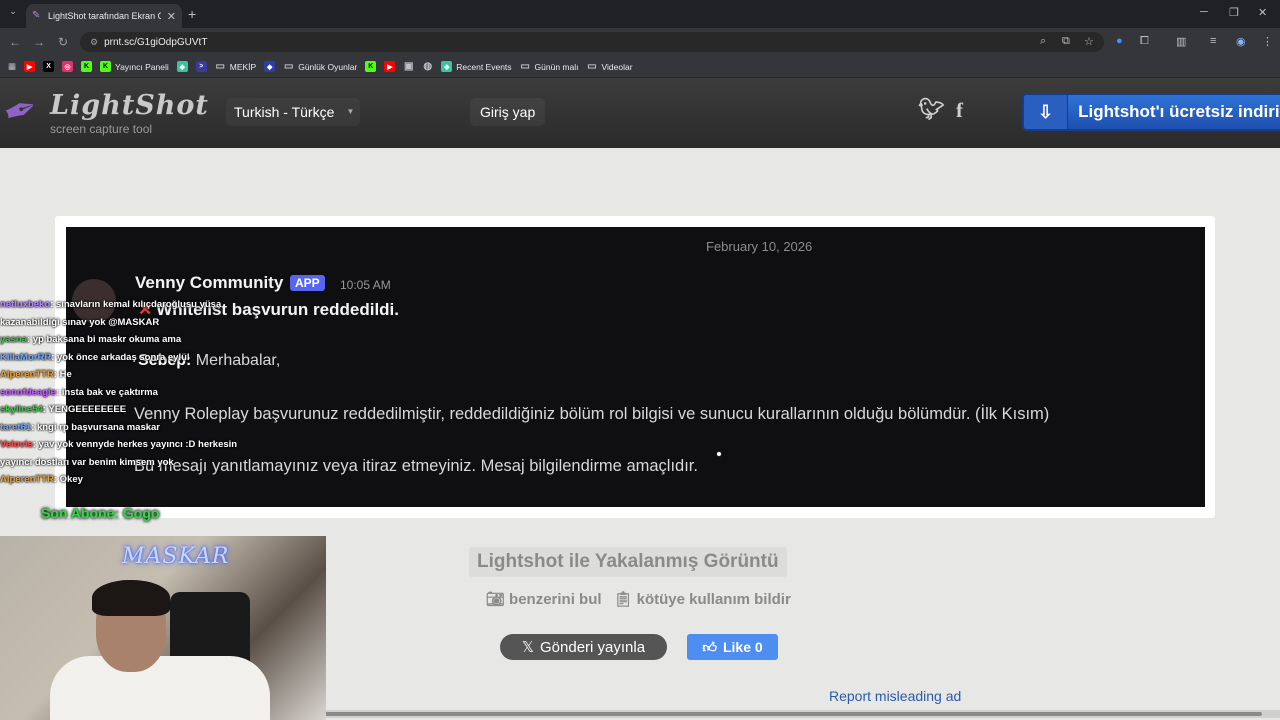  I want to click on chat-username: taret61, so click(16, 427).